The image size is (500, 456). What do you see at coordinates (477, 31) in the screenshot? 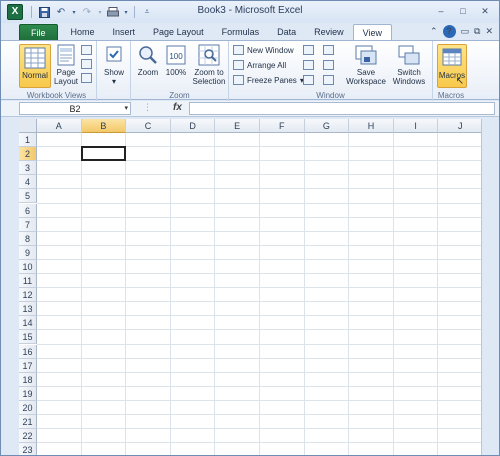
I see `window-restore-icon: ⧉` at bounding box center [477, 31].